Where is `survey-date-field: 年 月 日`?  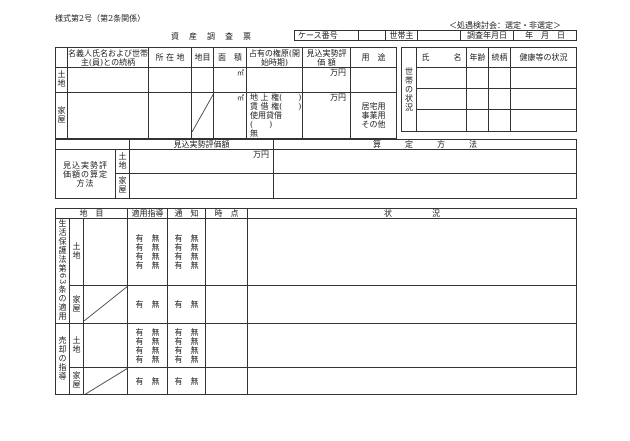
survey-date-field: 年 月 日 is located at coordinates (545, 35).